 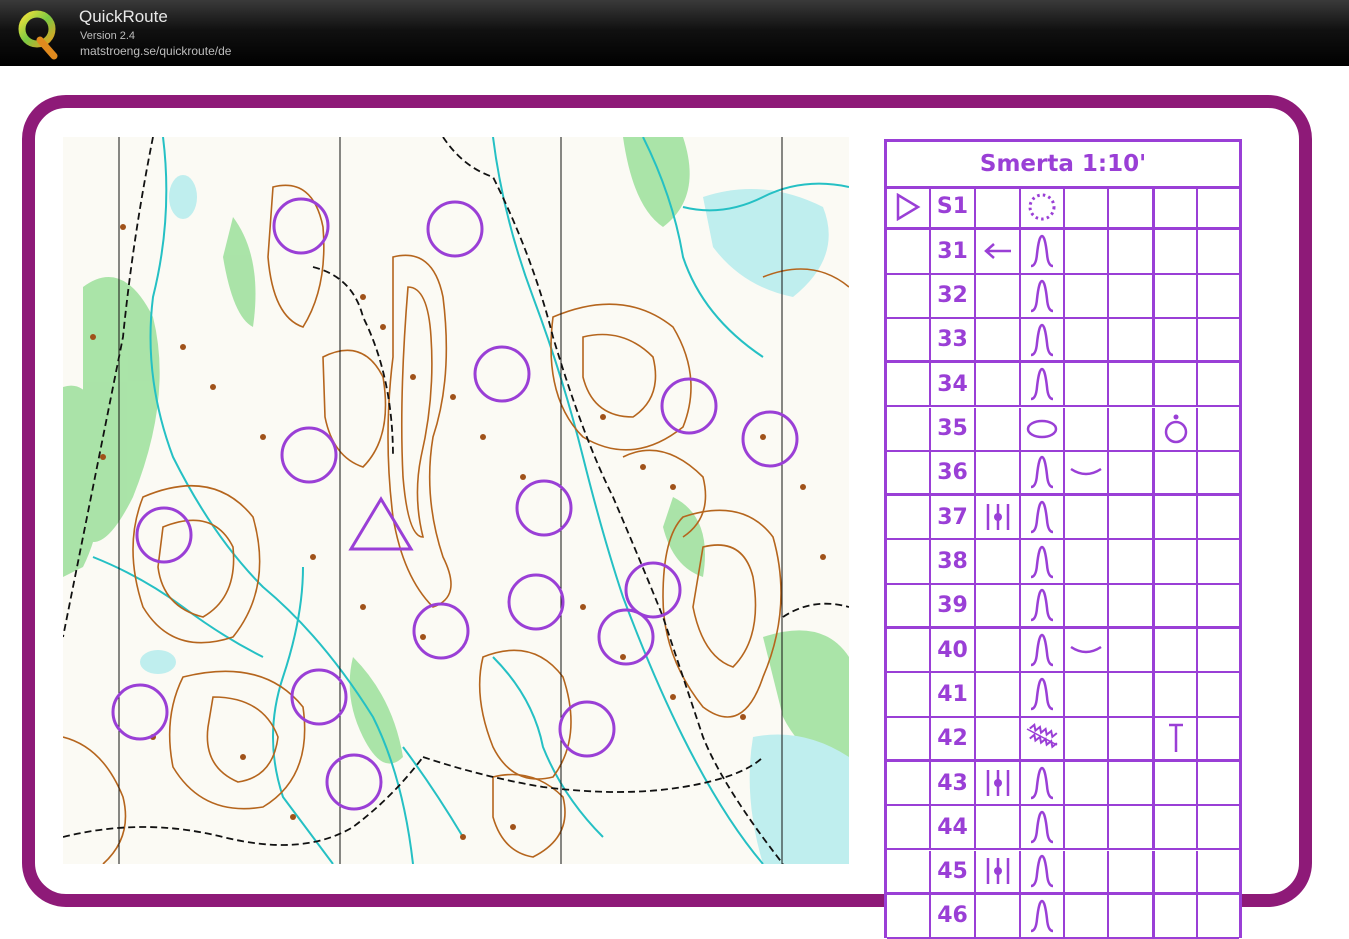 I want to click on description-row: 44, so click(x=1063, y=828).